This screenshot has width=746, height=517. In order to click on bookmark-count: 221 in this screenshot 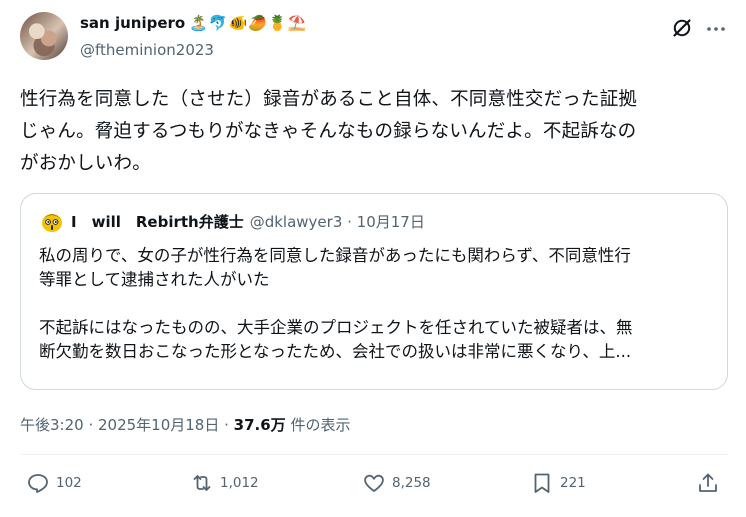, I will do `click(573, 483)`.